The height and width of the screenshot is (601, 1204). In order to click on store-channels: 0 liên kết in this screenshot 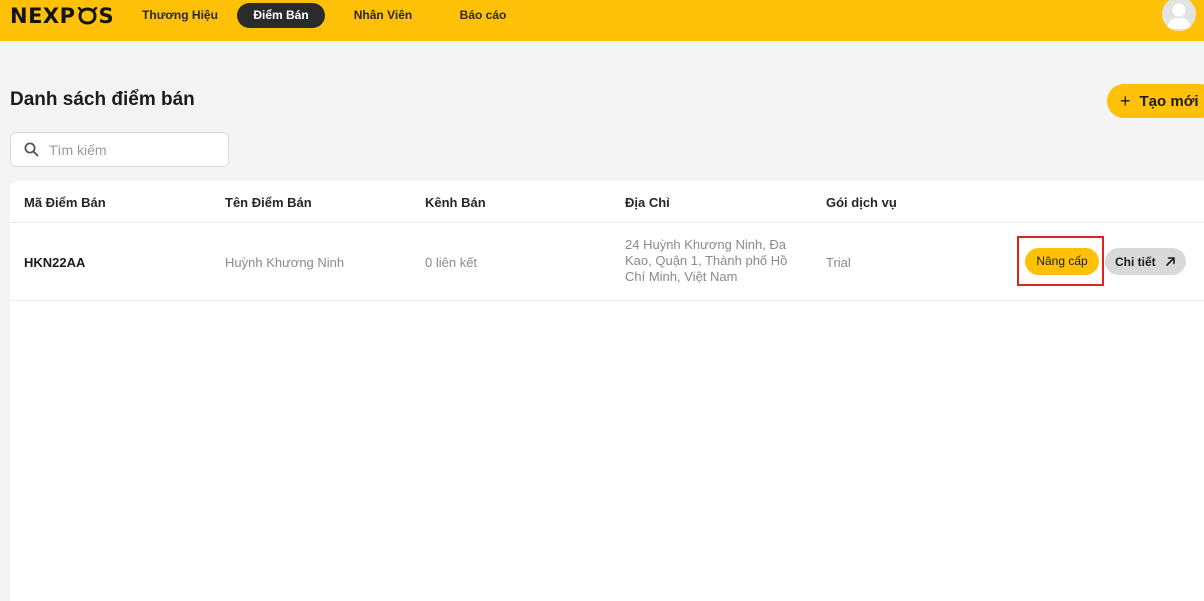, I will do `click(451, 262)`.